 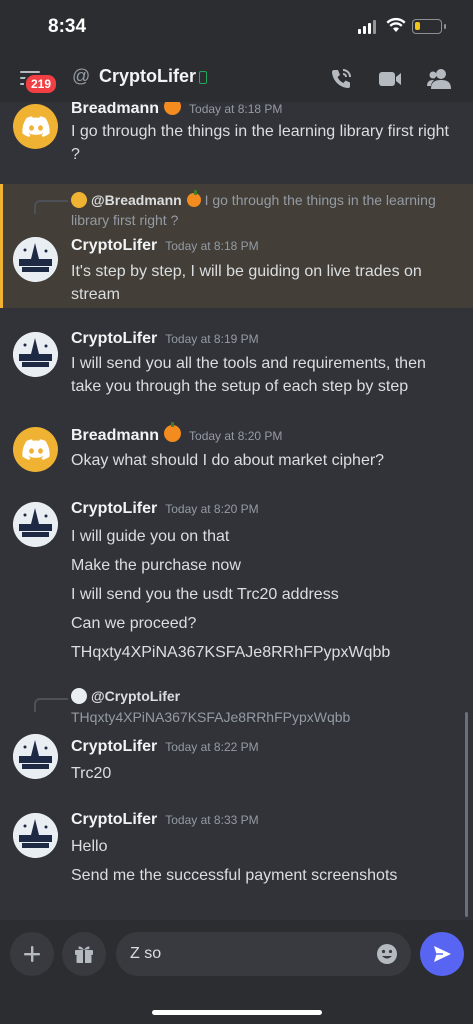 I want to click on send-icon, so click(x=442, y=954).